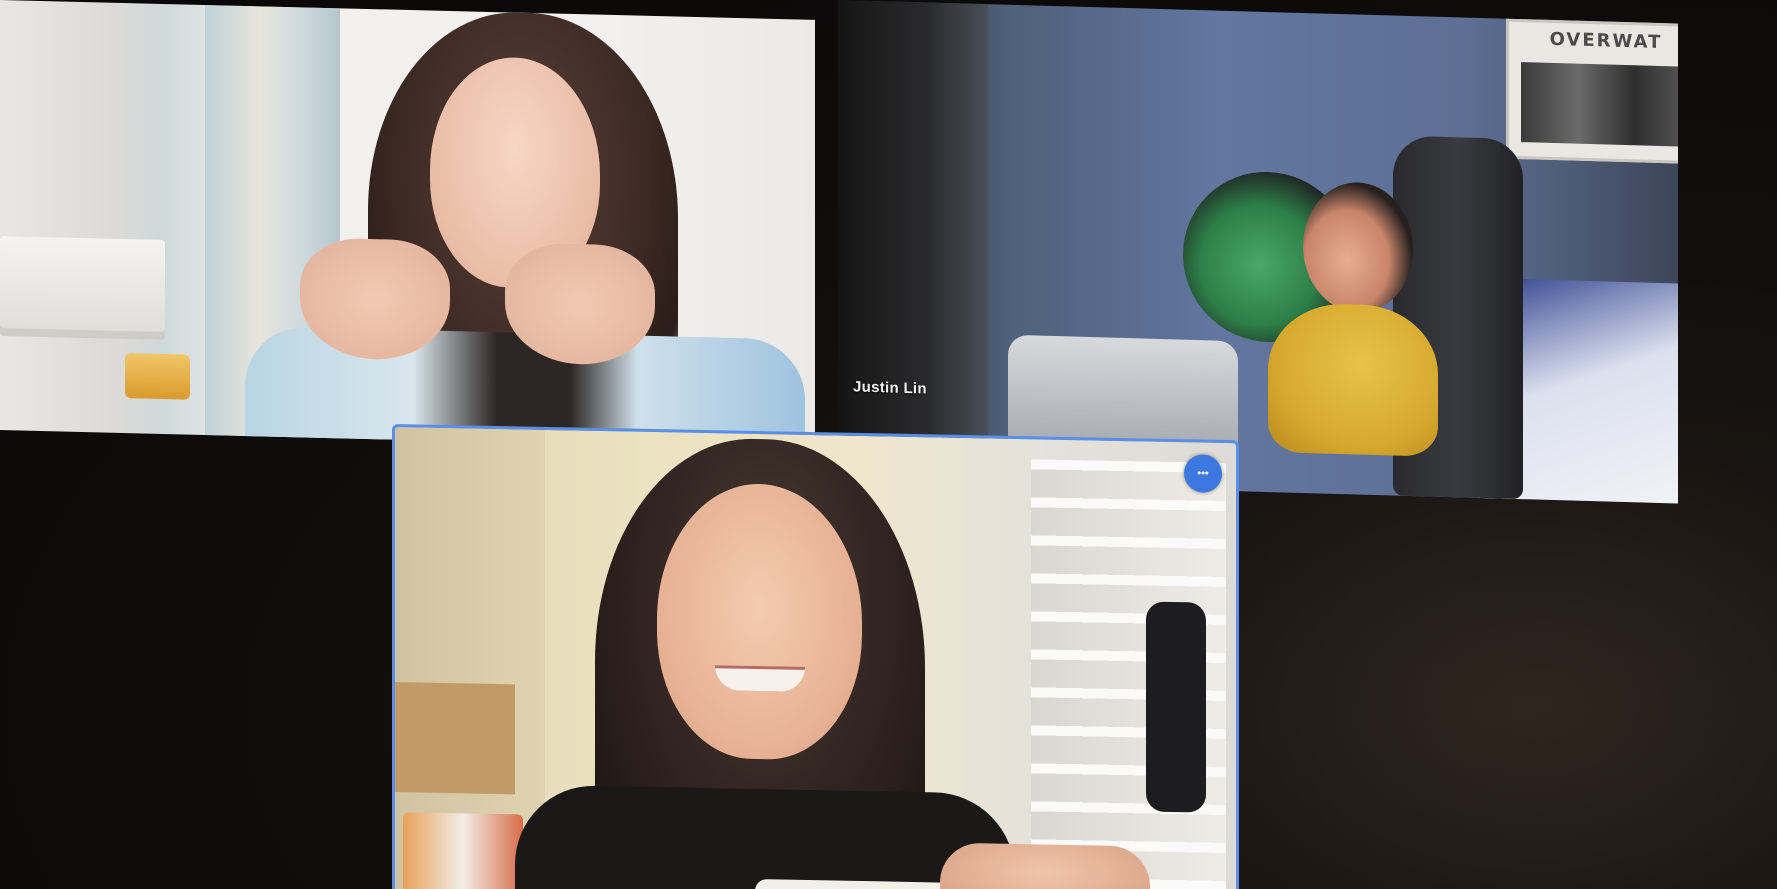  I want to click on more-options-button: •••, so click(1203, 473).